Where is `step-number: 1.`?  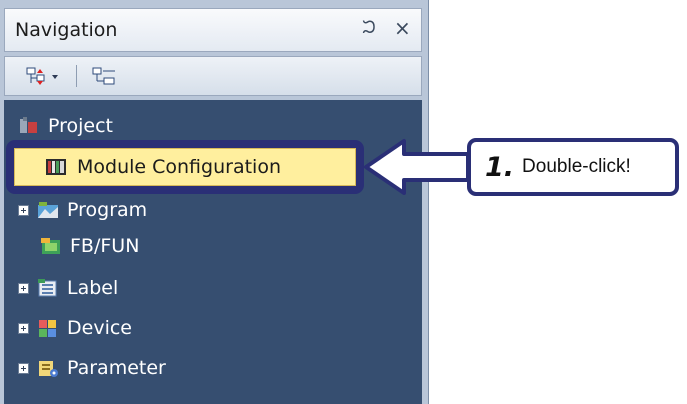 step-number: 1. is located at coordinates (500, 167).